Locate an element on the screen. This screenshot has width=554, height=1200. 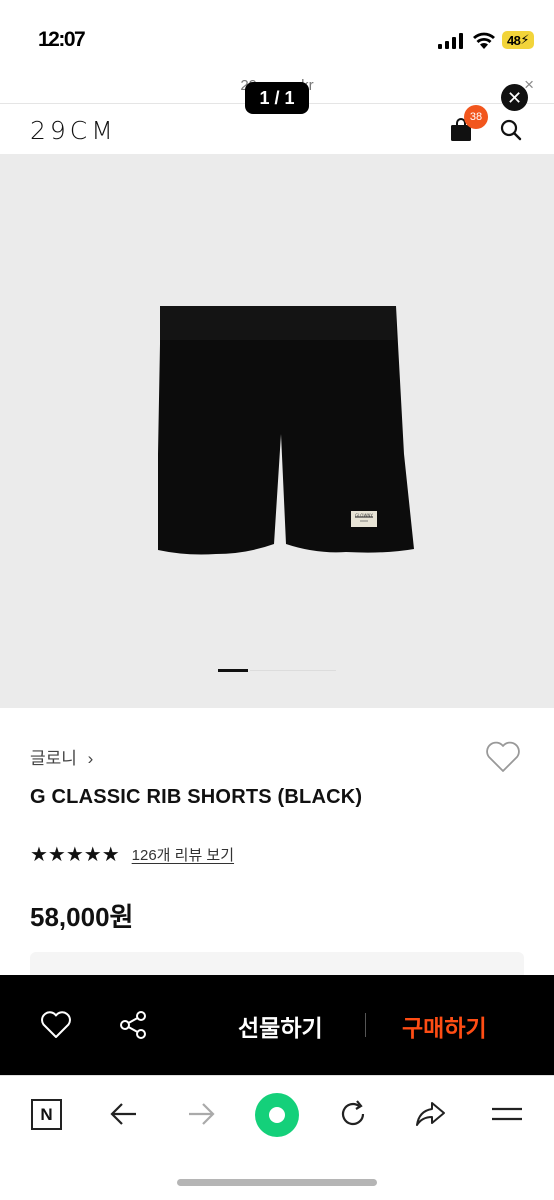
share-icon is located at coordinates (133, 1025).